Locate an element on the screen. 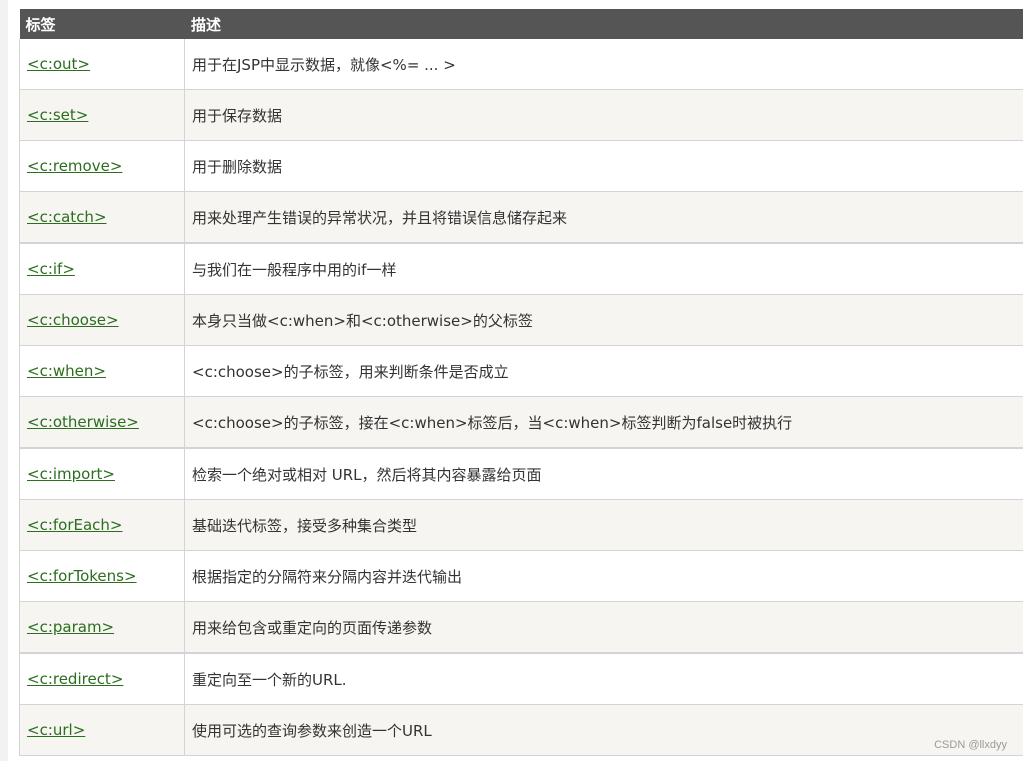 The width and height of the screenshot is (1023, 761). tag-cell: <c:forEach> is located at coordinates (102, 525).